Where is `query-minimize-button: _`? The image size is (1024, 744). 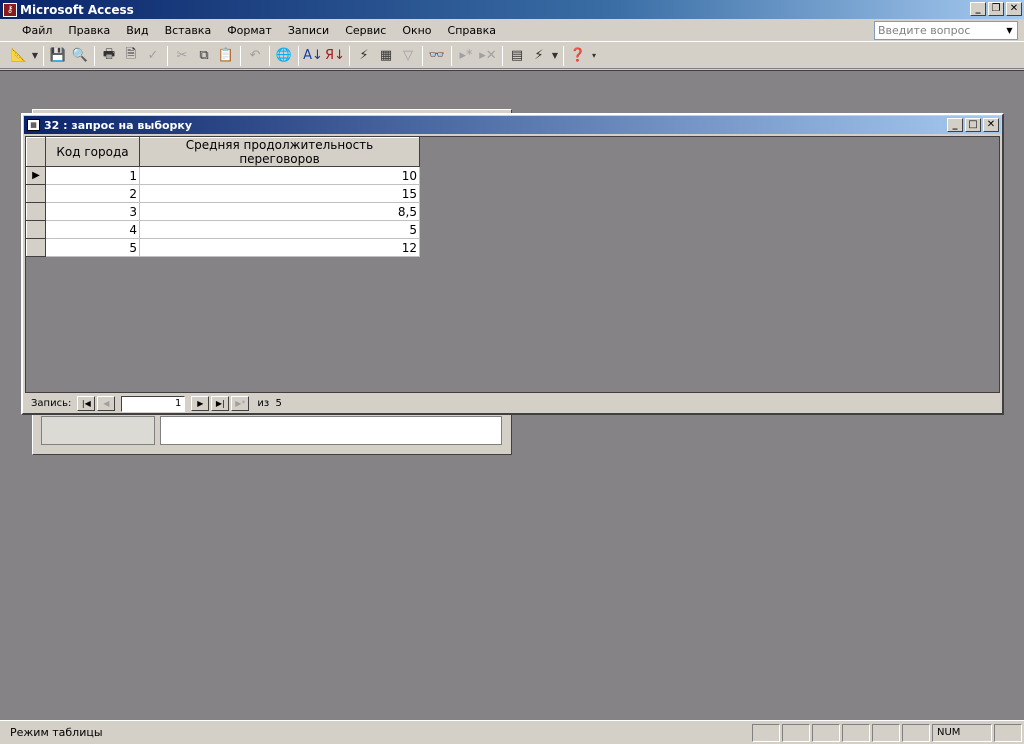 query-minimize-button: _ is located at coordinates (955, 125).